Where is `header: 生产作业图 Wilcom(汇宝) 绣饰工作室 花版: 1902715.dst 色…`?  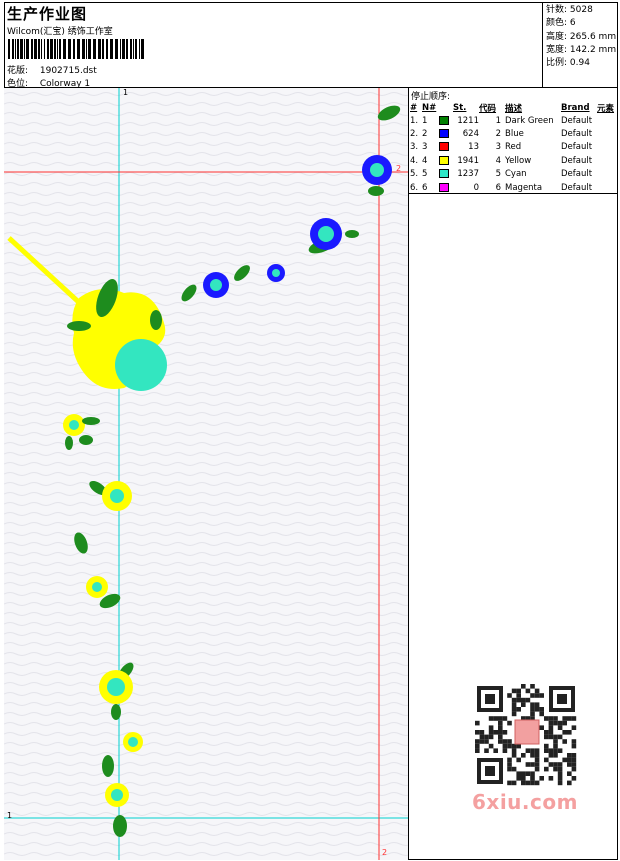 header: 生产作业图 Wilcom(汇宝) 绣饰工作室 花版: 1902715.dst 色… is located at coordinates (311, 45).